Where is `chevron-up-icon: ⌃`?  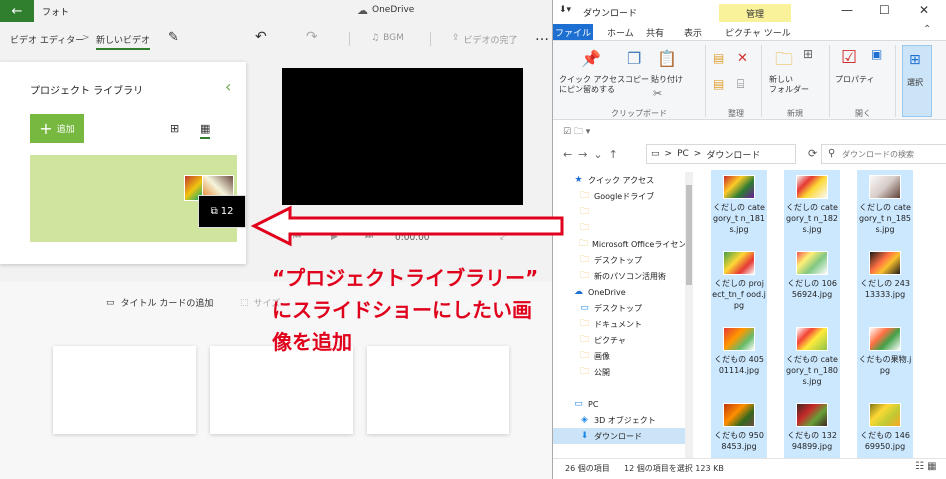 chevron-up-icon: ⌃ is located at coordinates (927, 29).